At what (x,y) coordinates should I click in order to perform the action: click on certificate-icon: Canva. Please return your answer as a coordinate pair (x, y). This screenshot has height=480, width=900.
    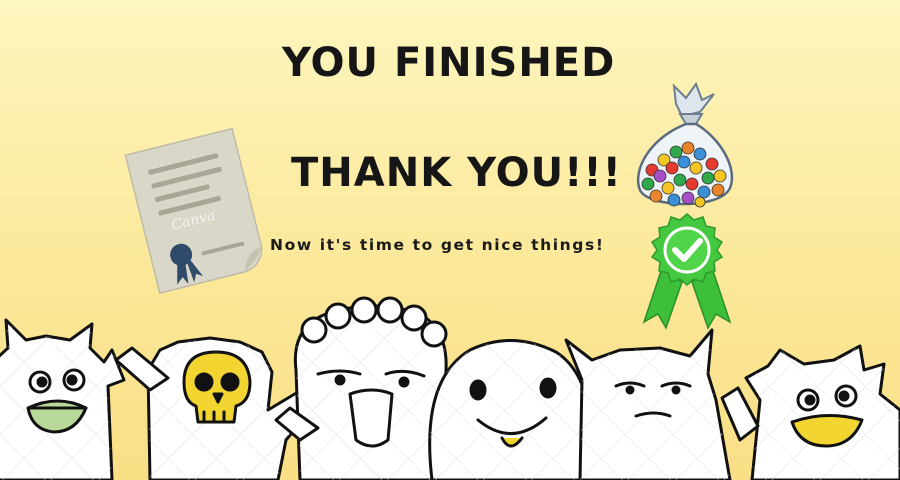
    Looking at the image, I should click on (193, 210).